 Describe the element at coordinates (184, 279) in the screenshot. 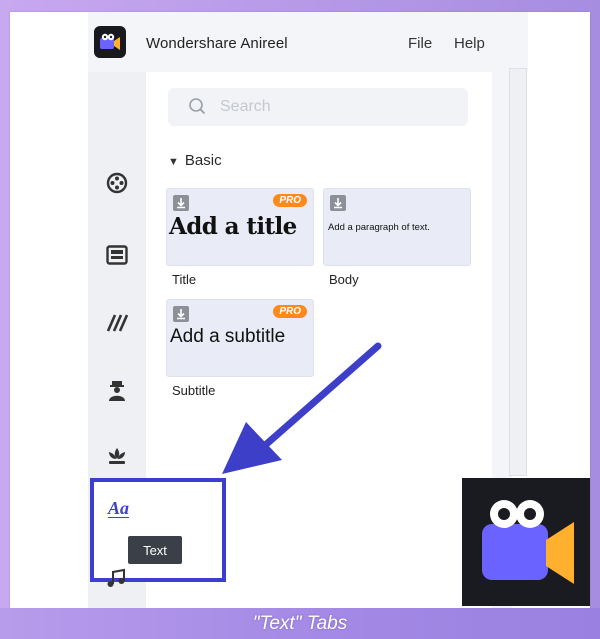

I see `card-label-title: Title` at that location.